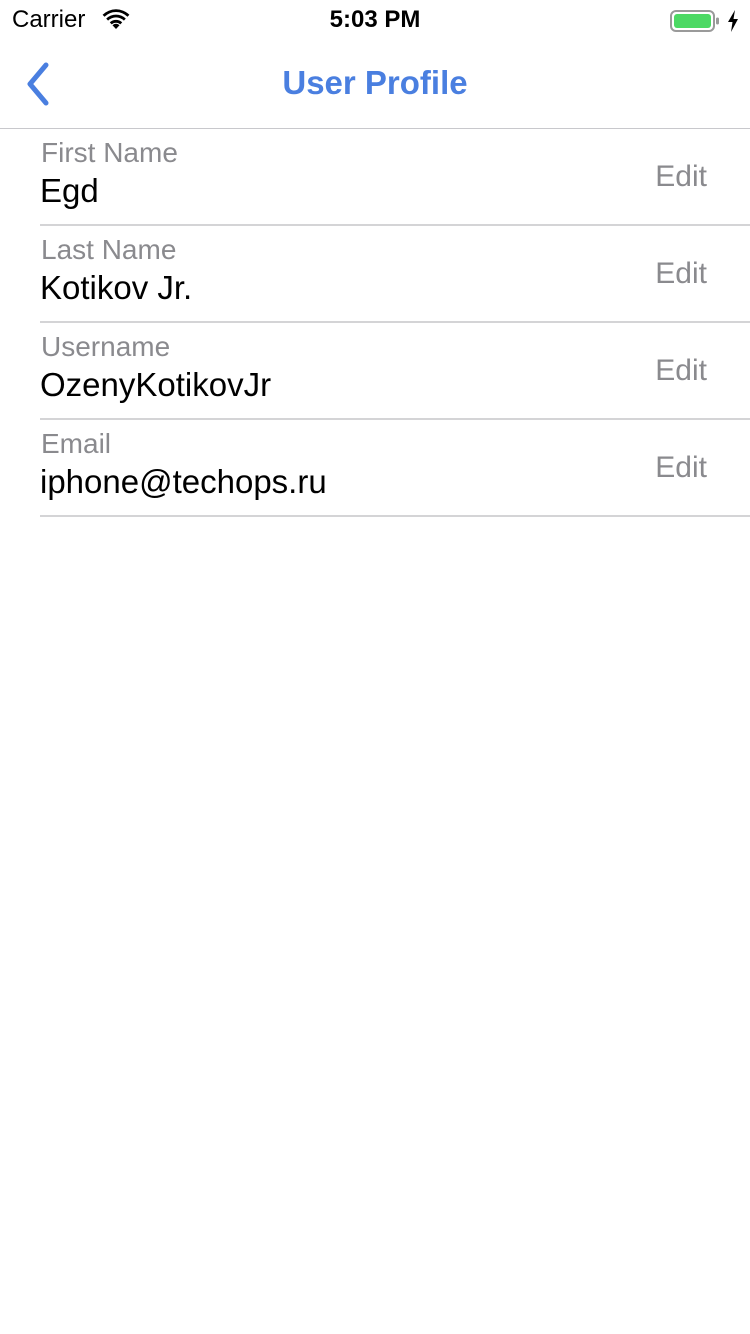  I want to click on first-name-value: Egd, so click(69, 190).